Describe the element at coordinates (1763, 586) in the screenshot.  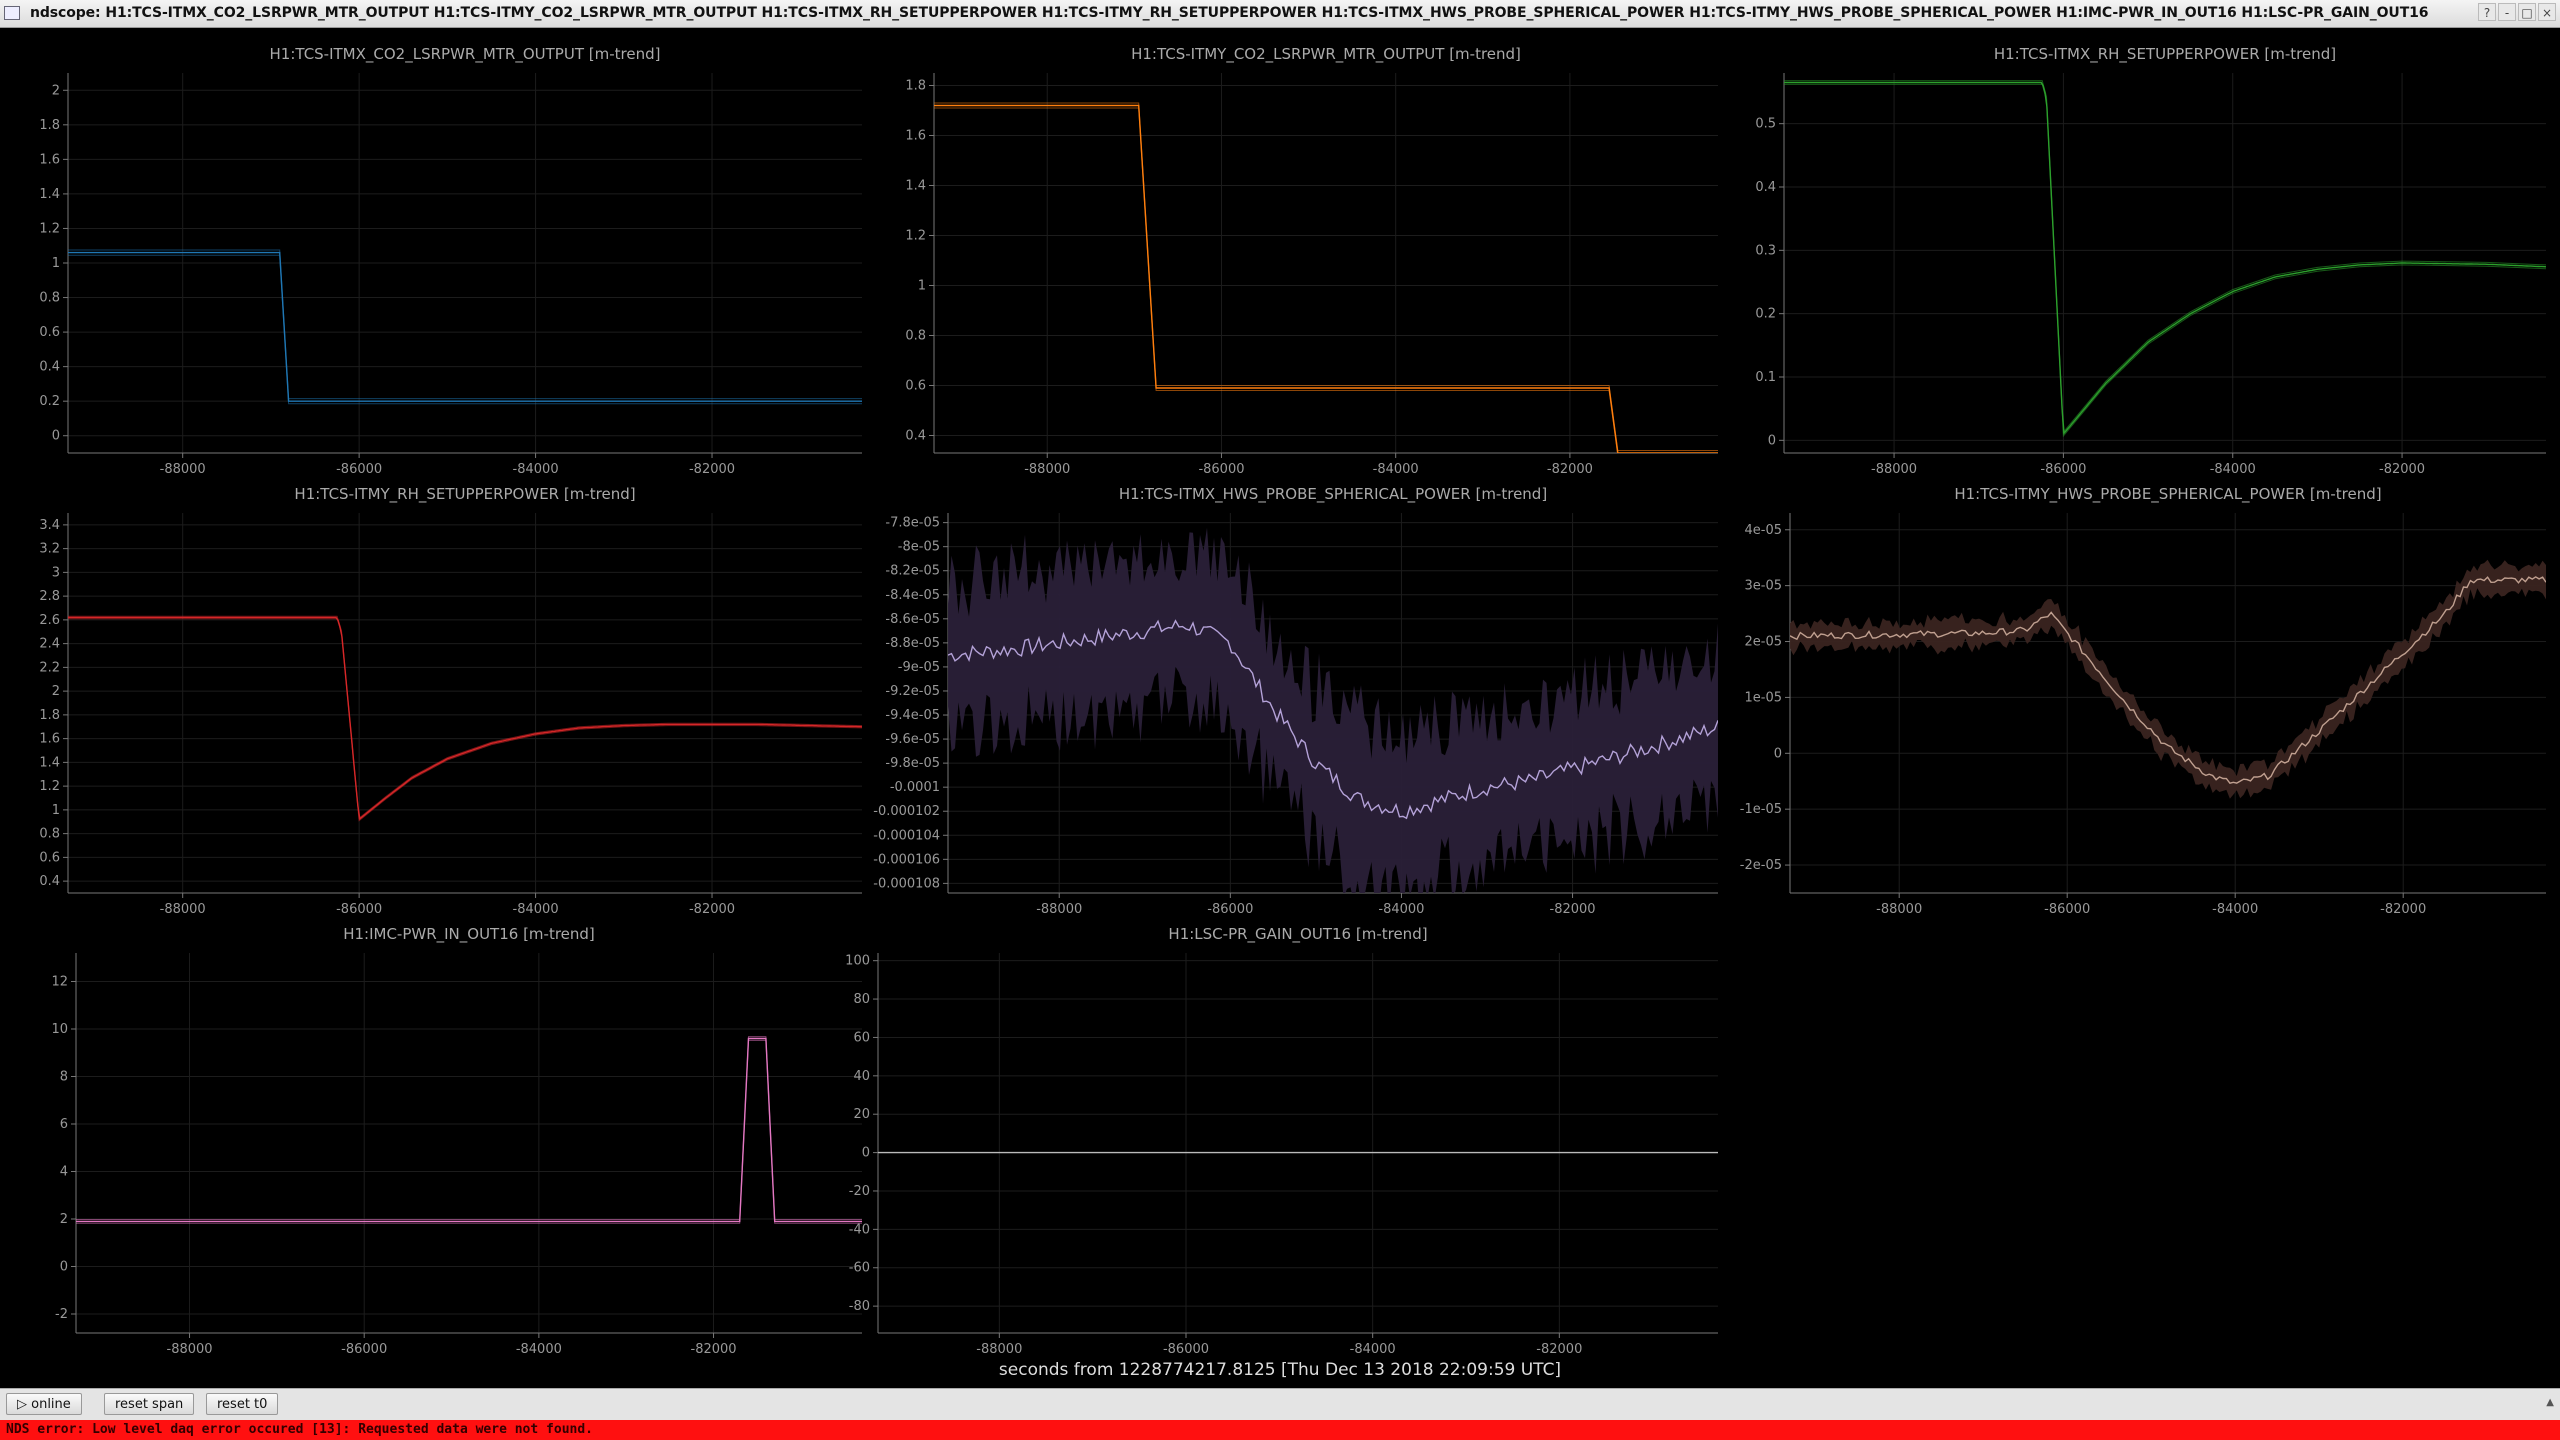
I see `y-tick-label: 3e-05` at that location.